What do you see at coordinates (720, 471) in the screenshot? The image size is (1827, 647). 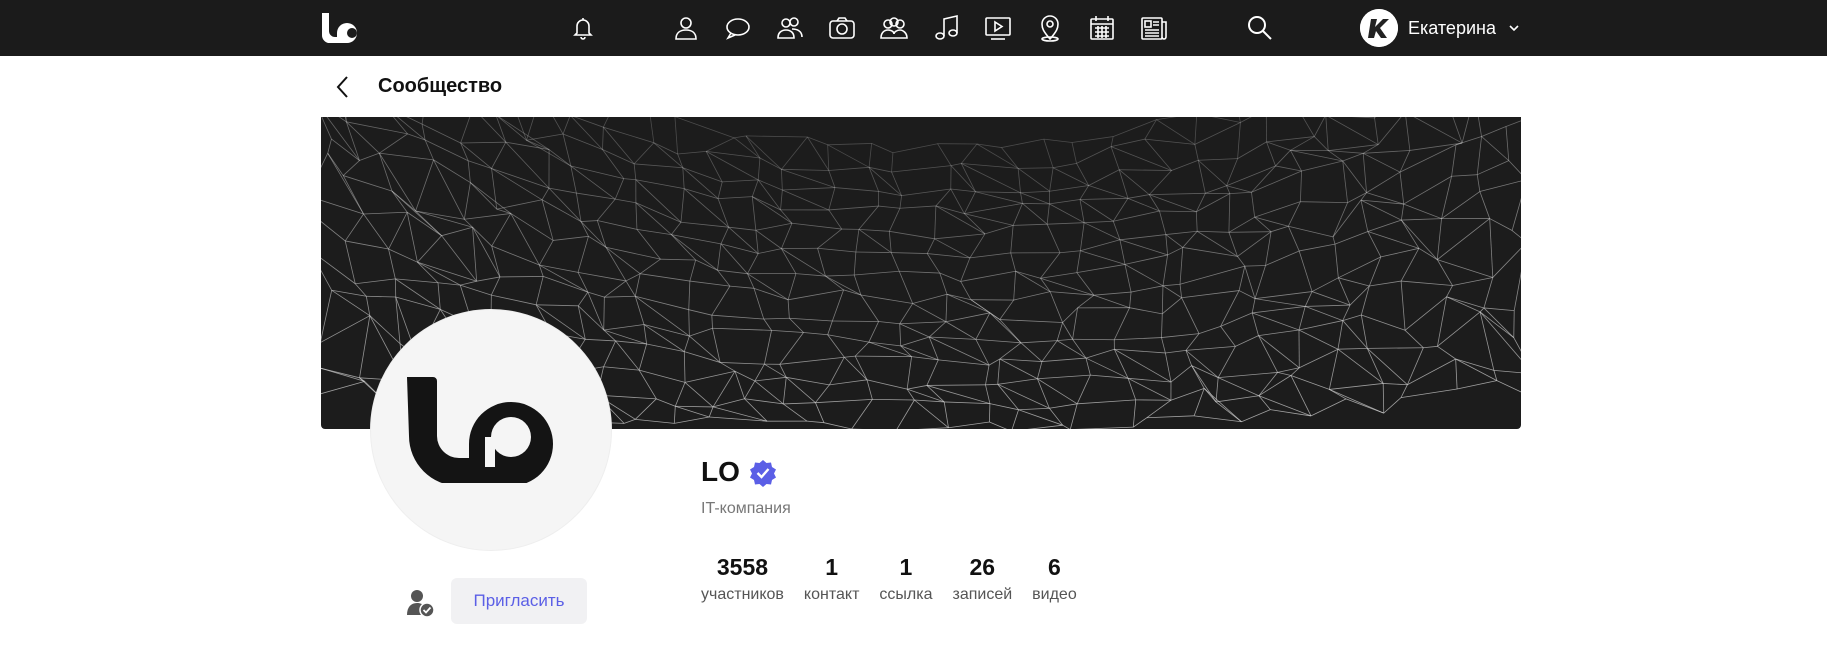 I see `community-name: LO` at bounding box center [720, 471].